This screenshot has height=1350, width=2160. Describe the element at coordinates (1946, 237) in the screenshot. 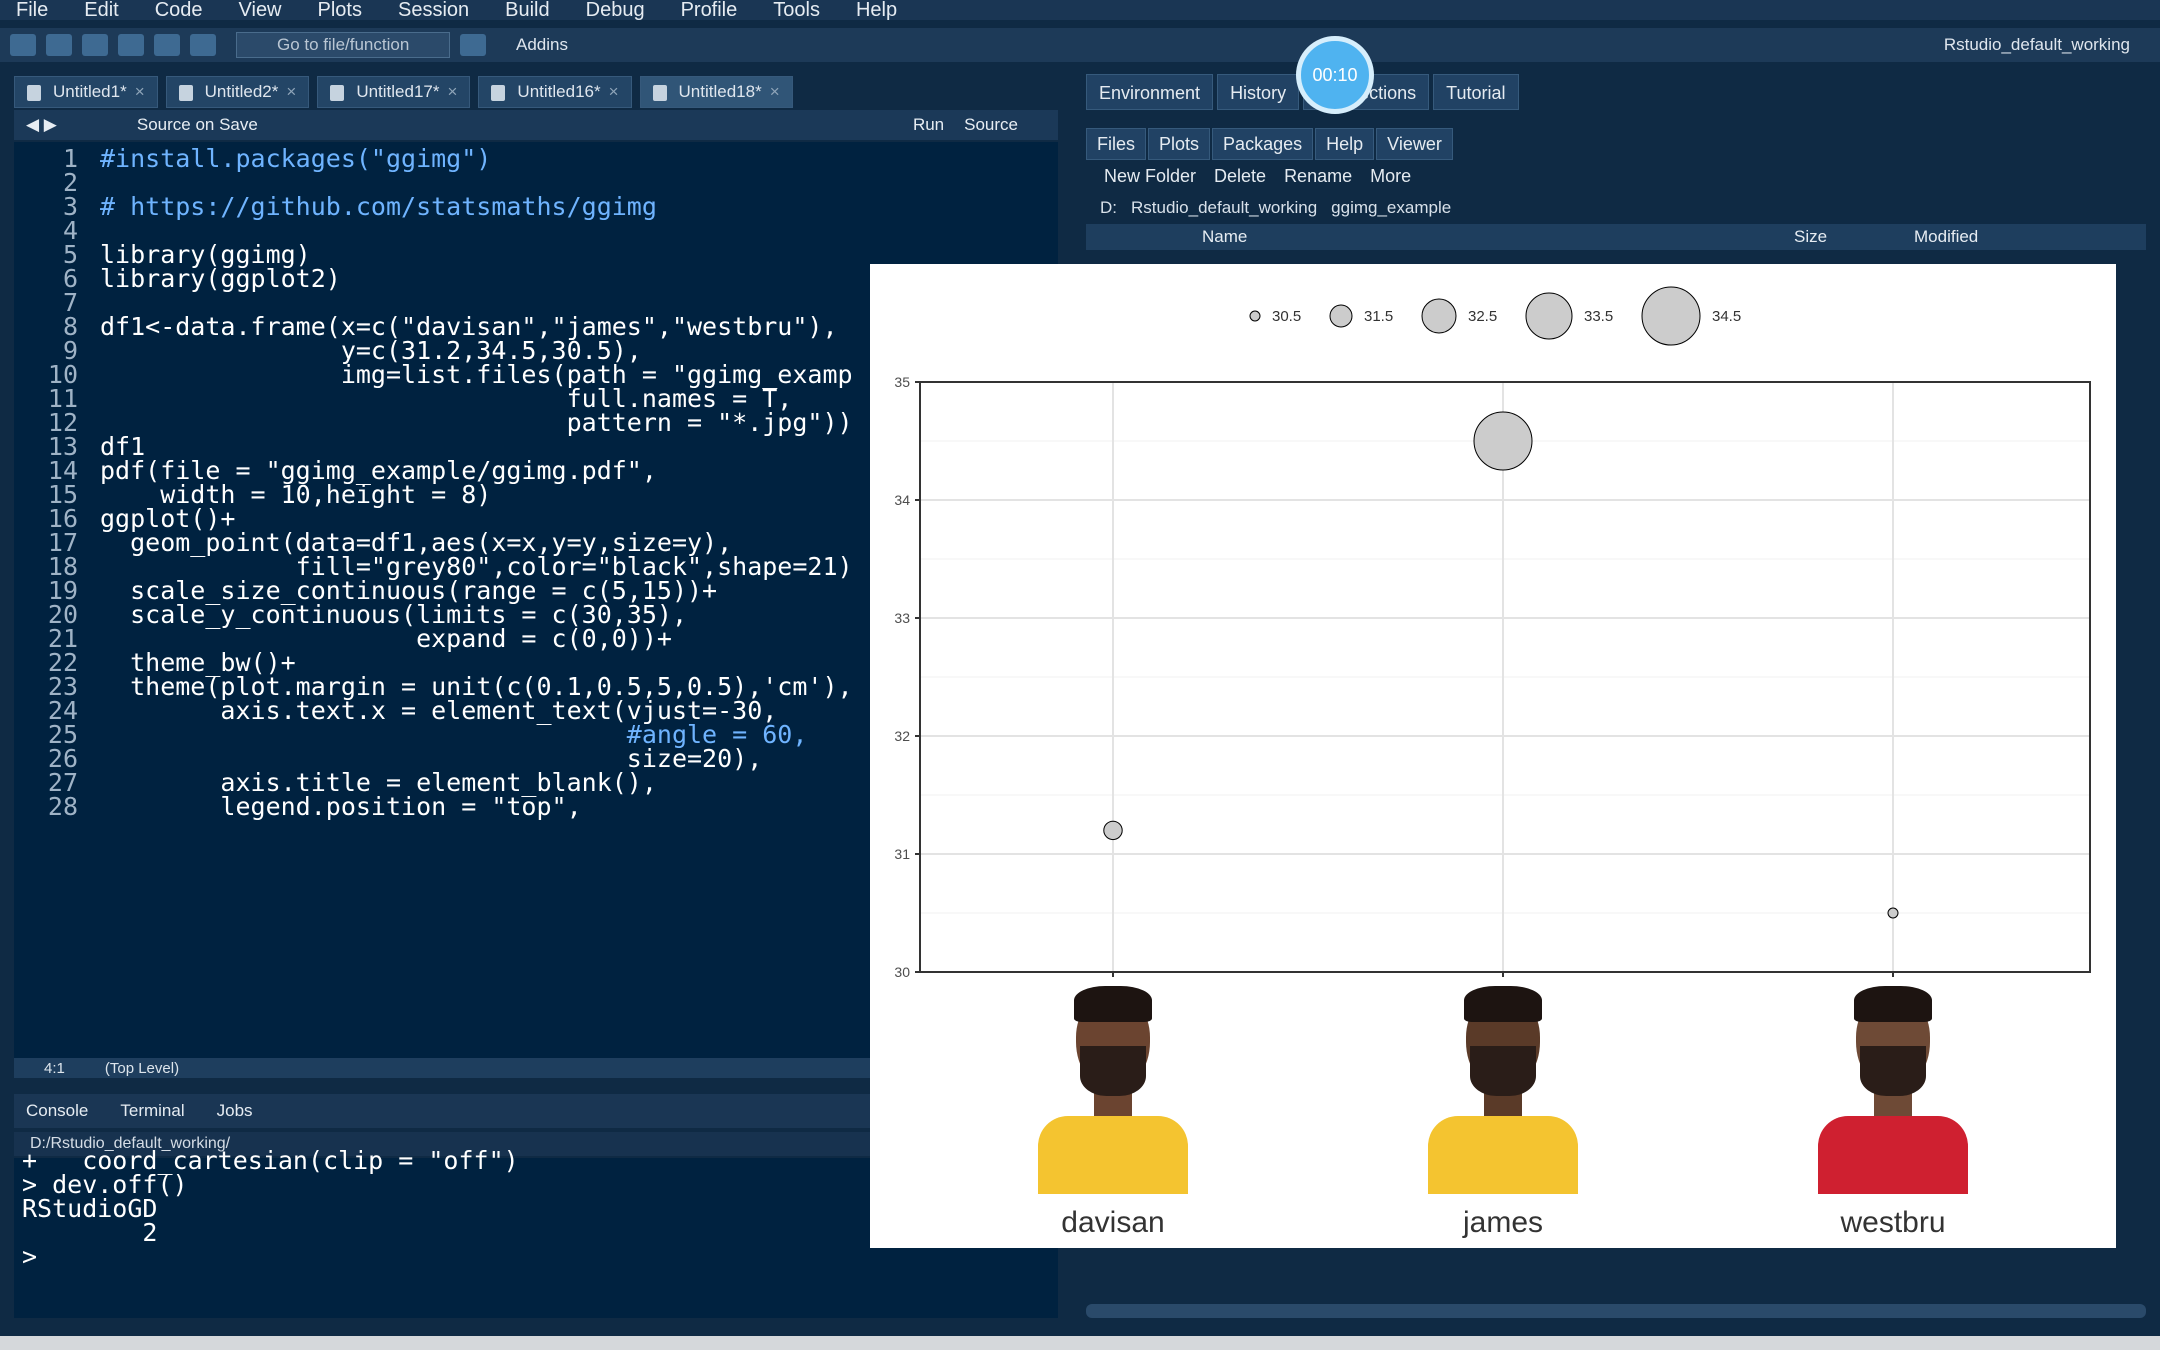

I see `col-modified: Modified` at that location.